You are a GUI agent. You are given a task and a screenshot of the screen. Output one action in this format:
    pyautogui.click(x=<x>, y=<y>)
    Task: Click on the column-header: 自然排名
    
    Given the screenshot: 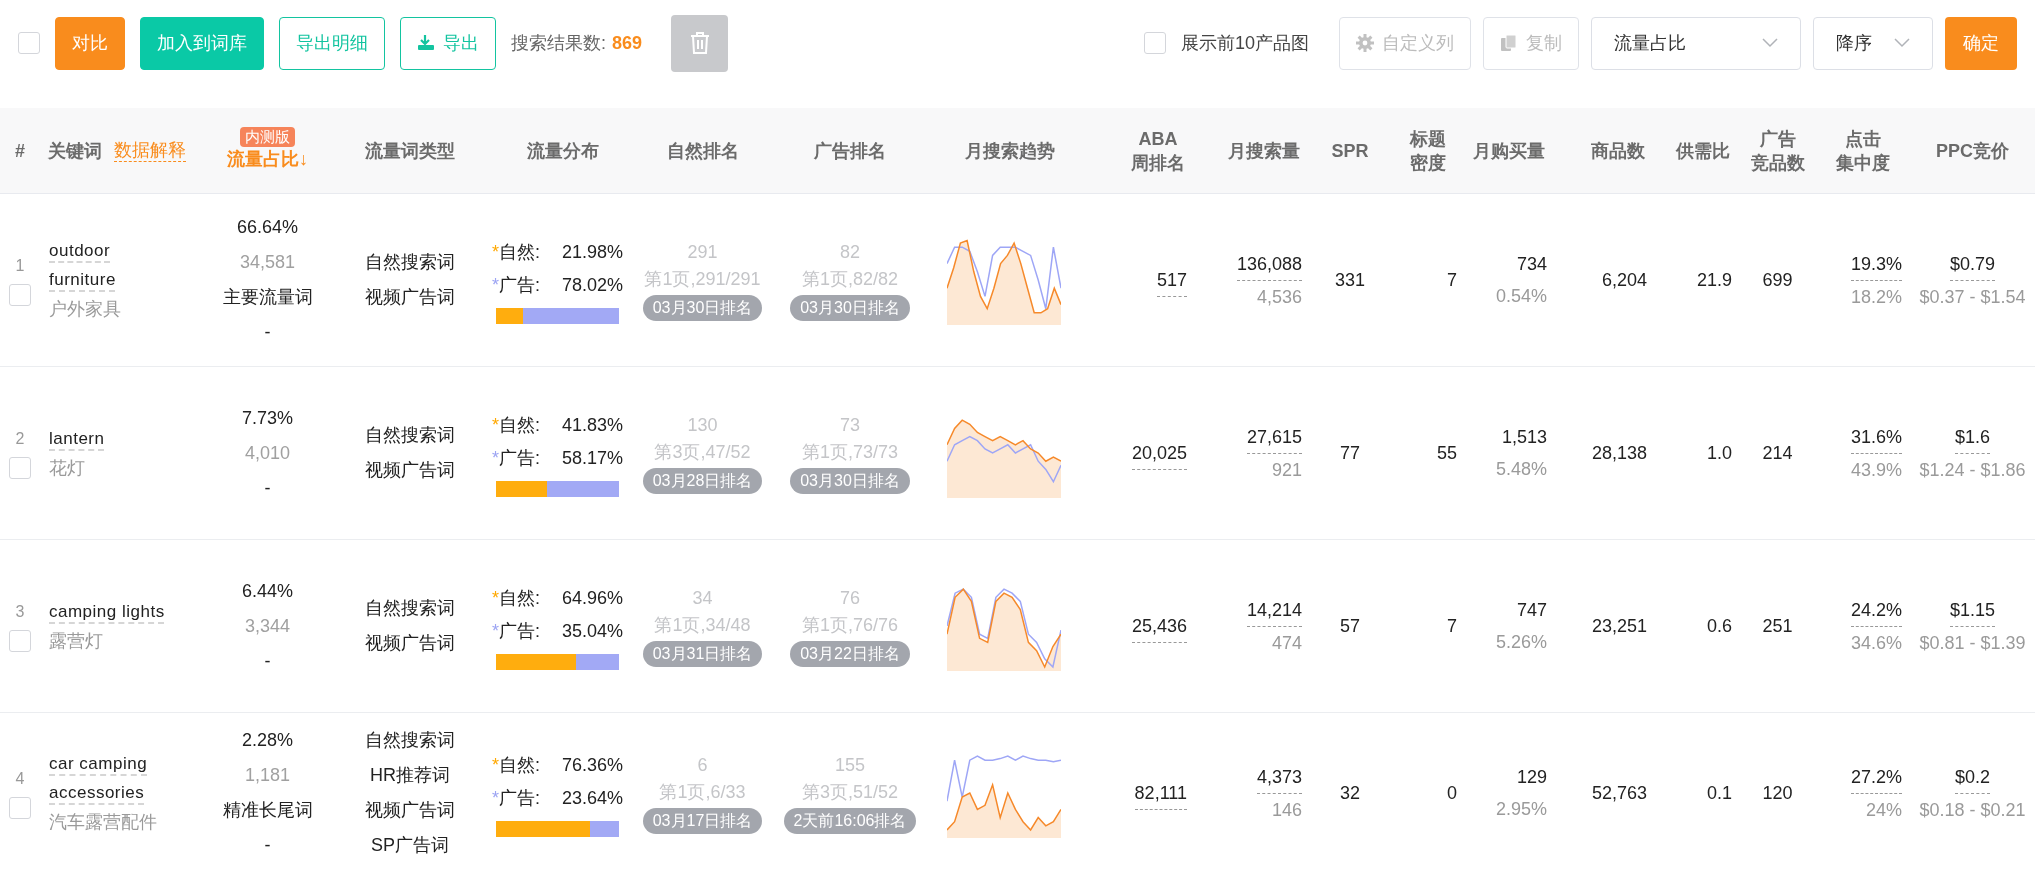 What is the action you would take?
    pyautogui.click(x=702, y=150)
    